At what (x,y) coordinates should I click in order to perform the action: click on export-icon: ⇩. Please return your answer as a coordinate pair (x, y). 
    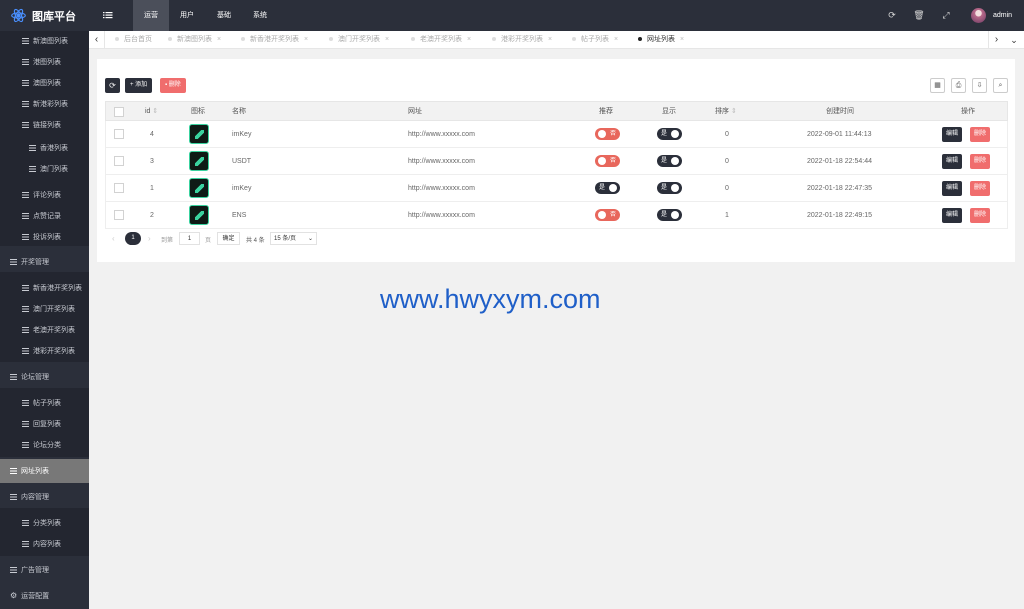
    Looking at the image, I should click on (979, 85).